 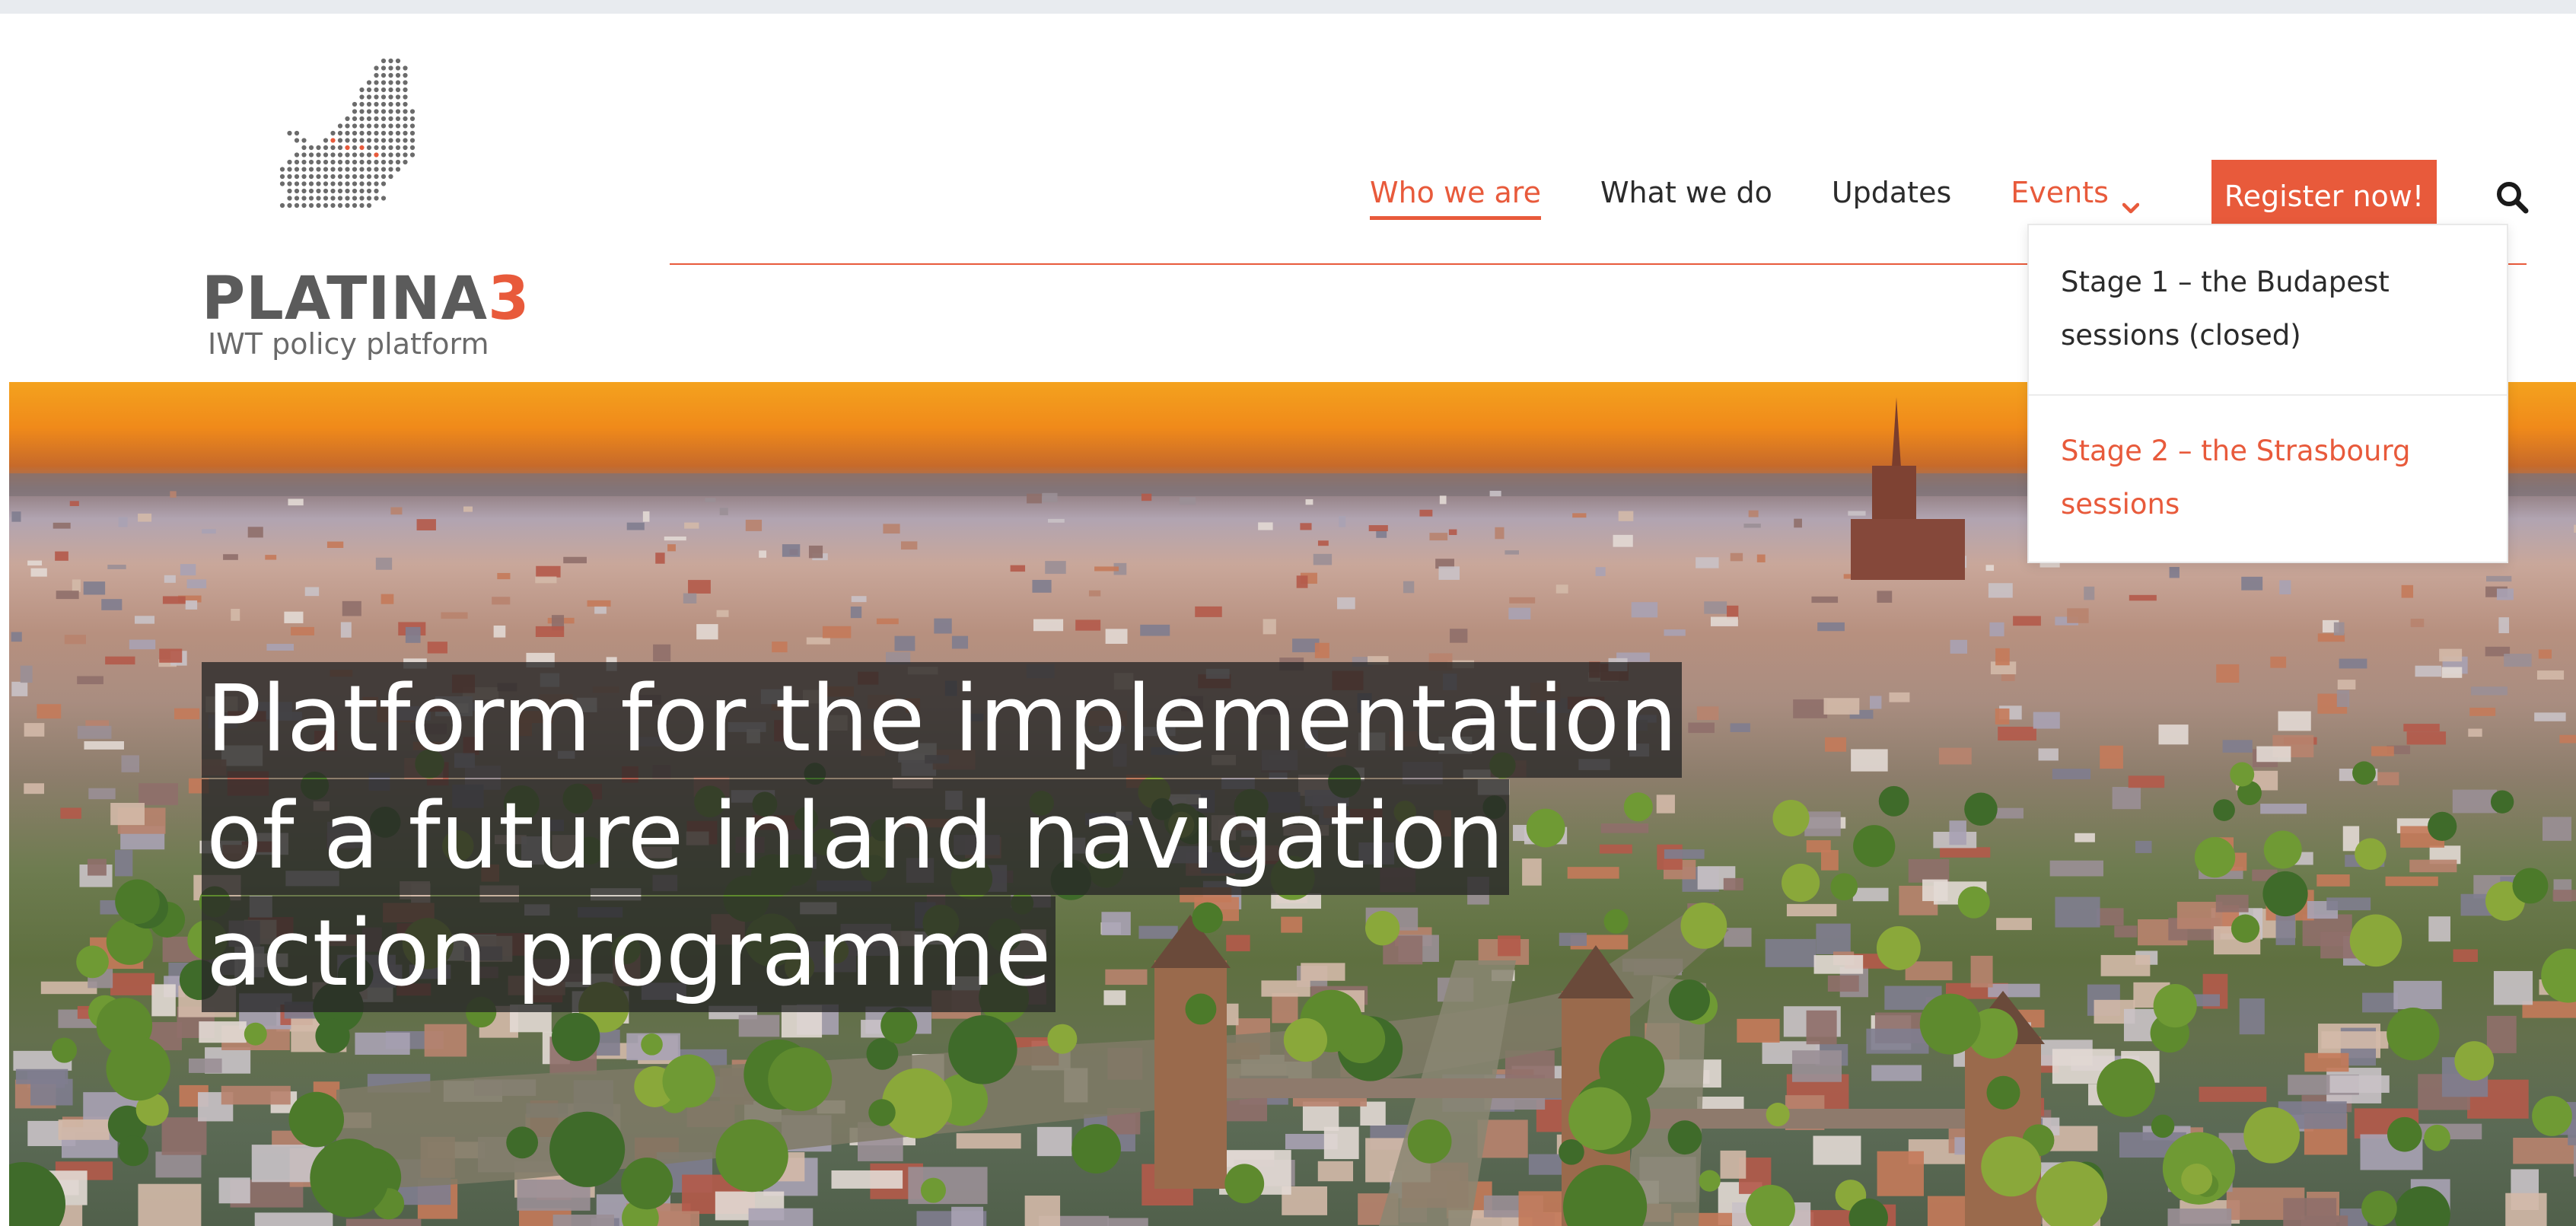 I want to click on menu-item-stage-2-strasbourg: Stage 2 – the Strasbourg sessions, so click(x=2268, y=478).